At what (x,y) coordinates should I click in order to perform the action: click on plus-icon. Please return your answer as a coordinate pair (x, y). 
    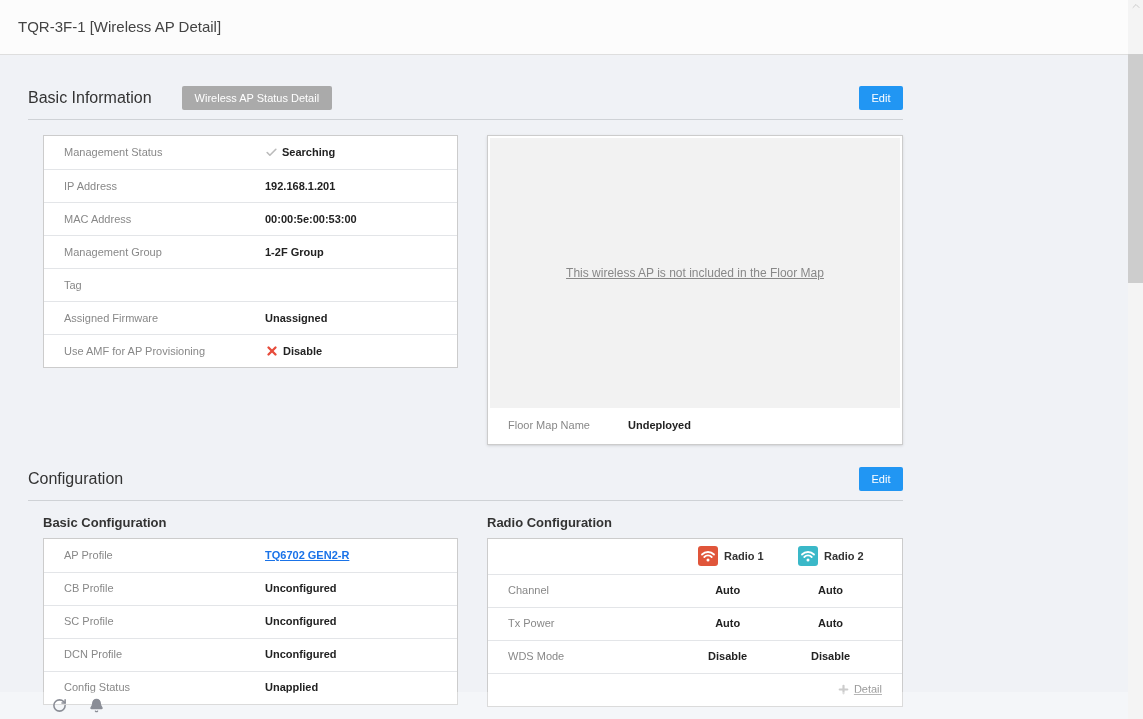
    Looking at the image, I should click on (843, 689).